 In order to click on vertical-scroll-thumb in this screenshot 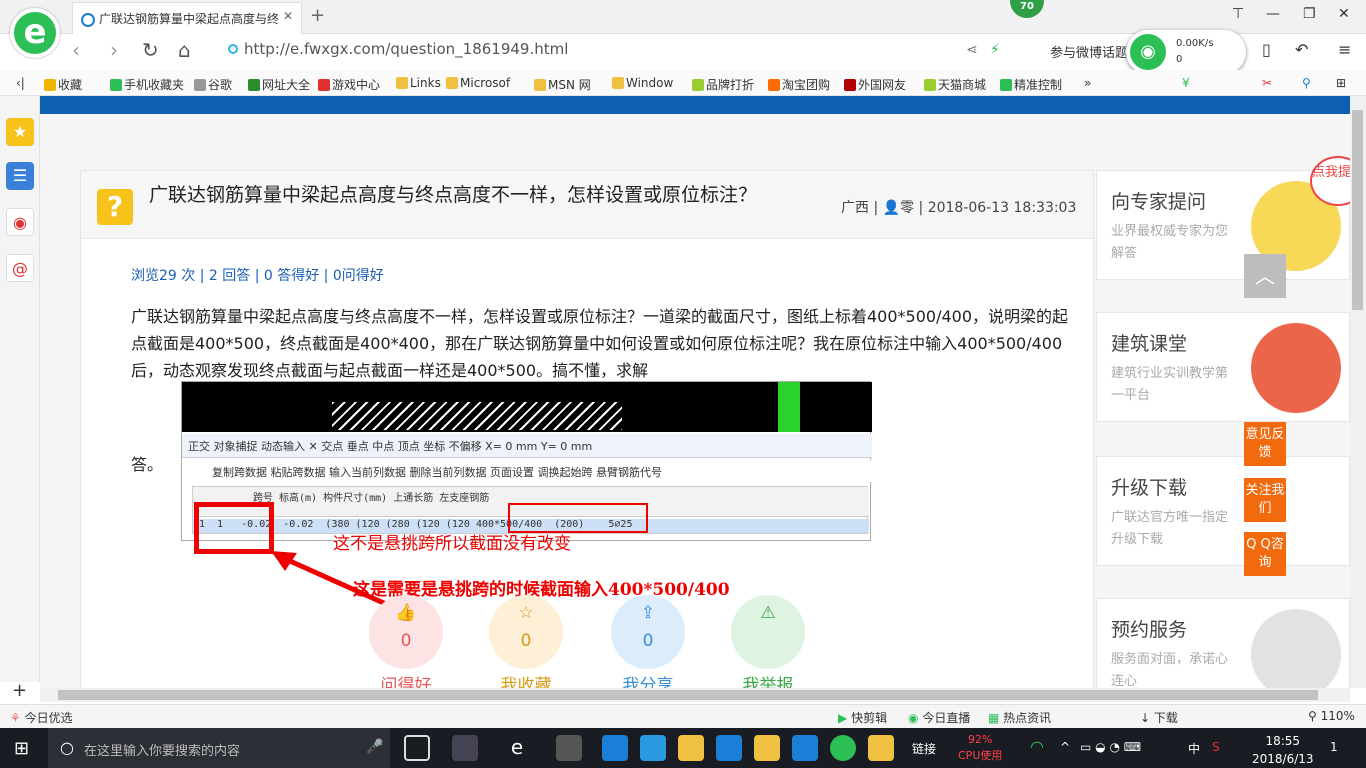, I will do `click(1357, 210)`.